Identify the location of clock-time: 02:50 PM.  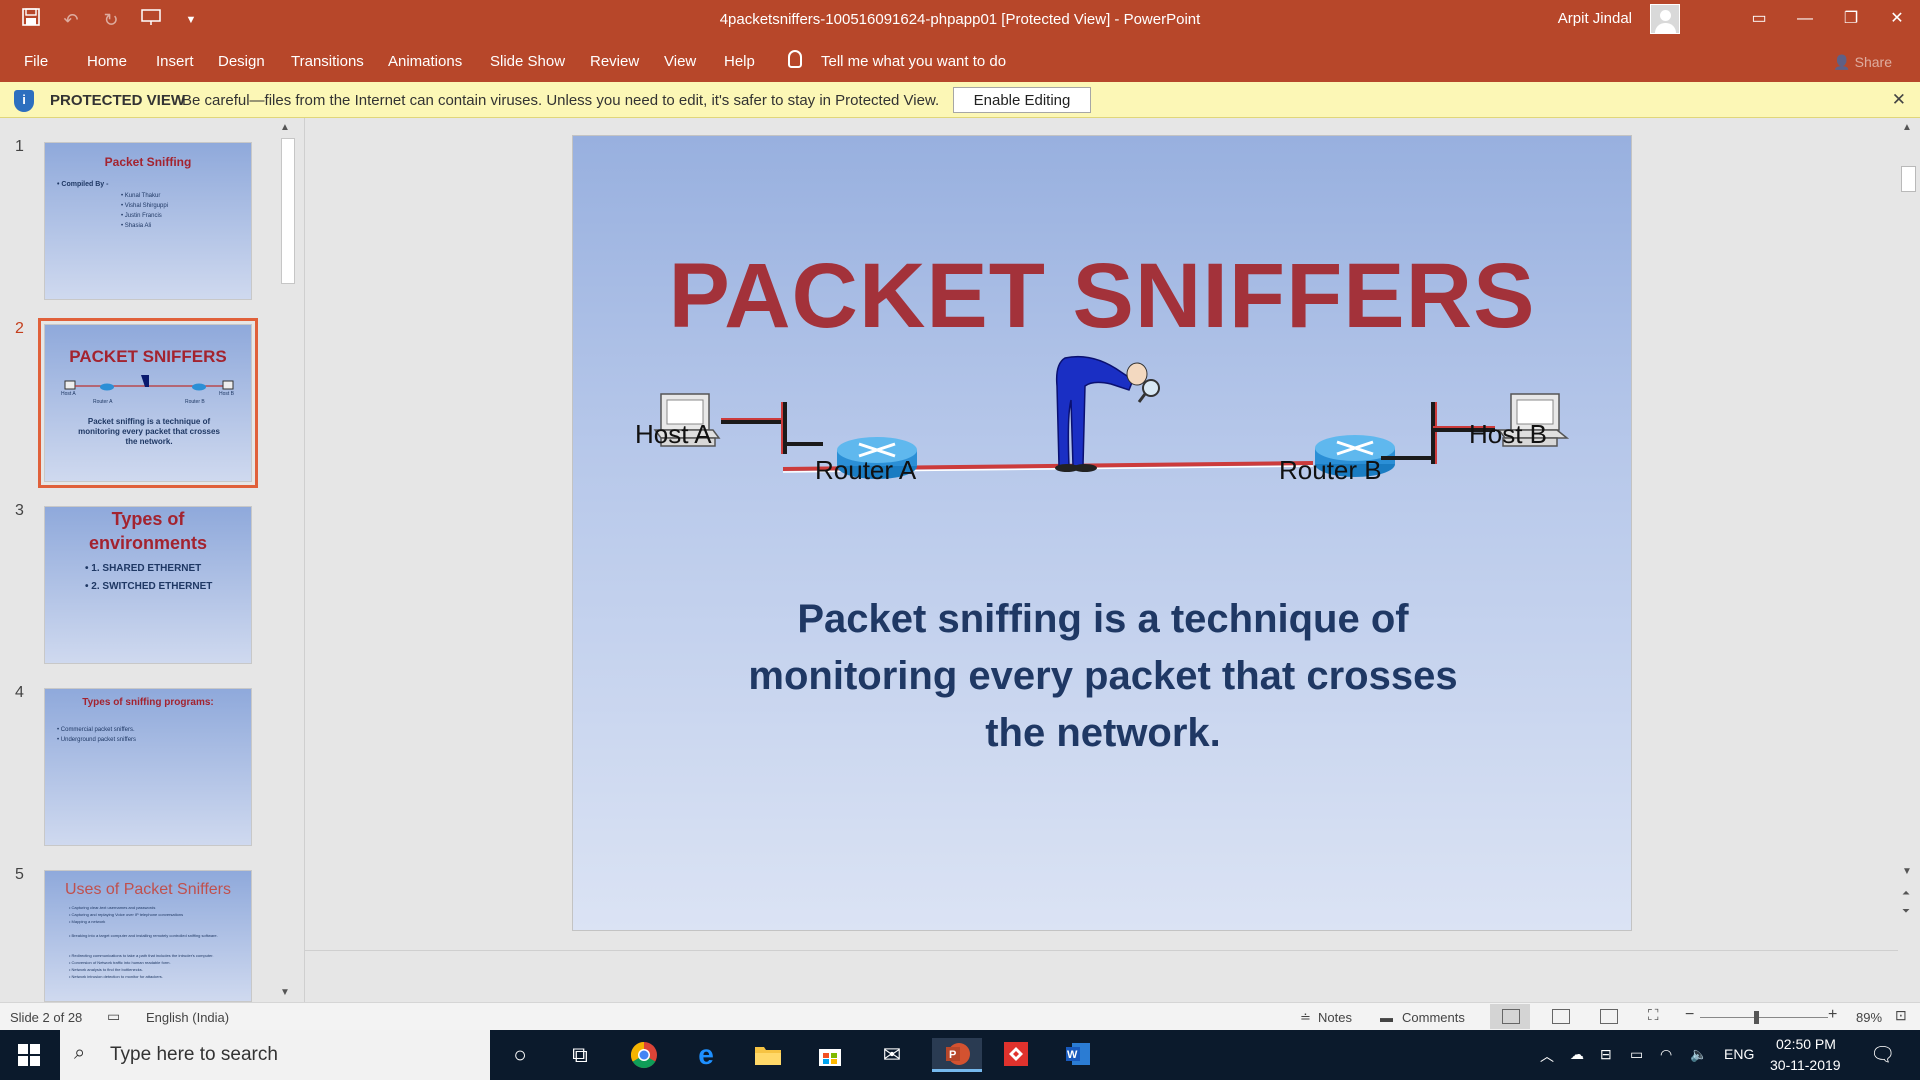
(1806, 1044).